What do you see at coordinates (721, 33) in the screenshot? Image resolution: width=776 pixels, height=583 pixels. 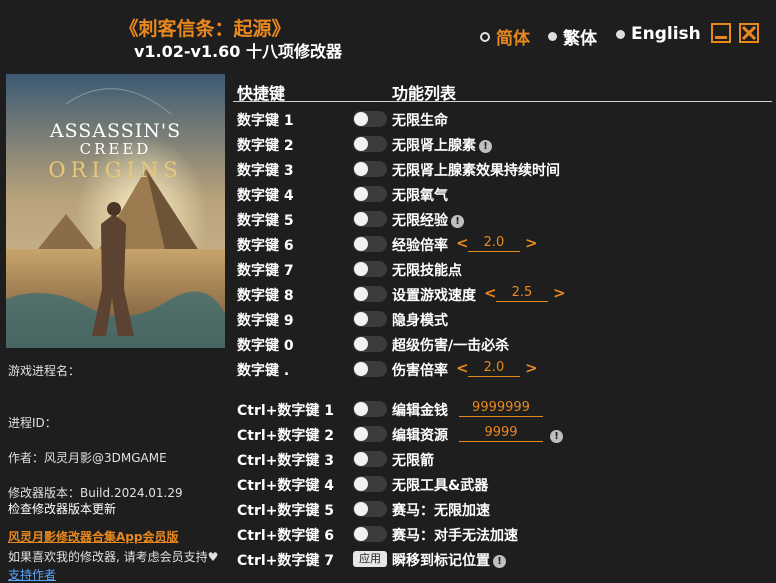 I see `minimize-button` at bounding box center [721, 33].